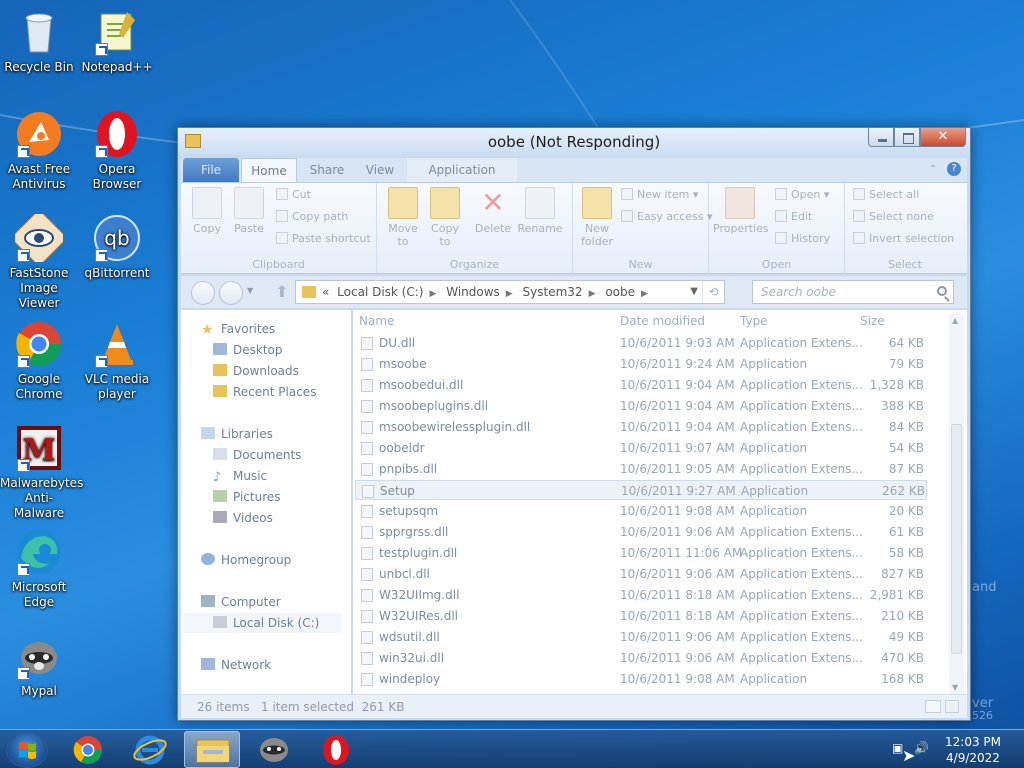  I want to click on maximize-button, so click(907, 137).